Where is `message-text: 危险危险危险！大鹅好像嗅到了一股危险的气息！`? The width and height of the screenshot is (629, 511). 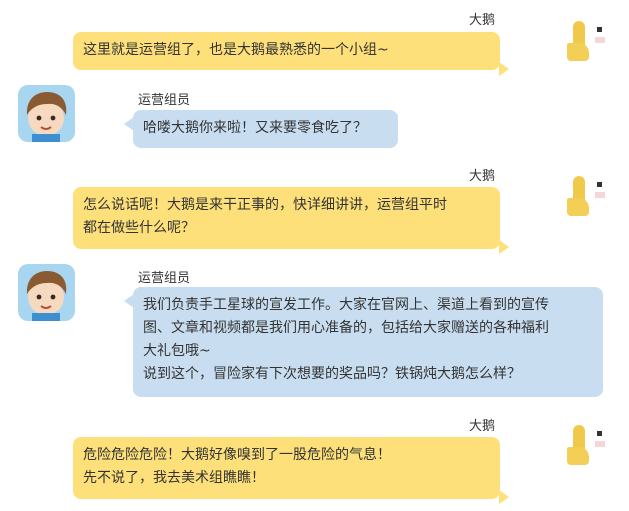
message-text: 危险危险危险！大鹅好像嗅到了一股危险的气息！ is located at coordinates (237, 455).